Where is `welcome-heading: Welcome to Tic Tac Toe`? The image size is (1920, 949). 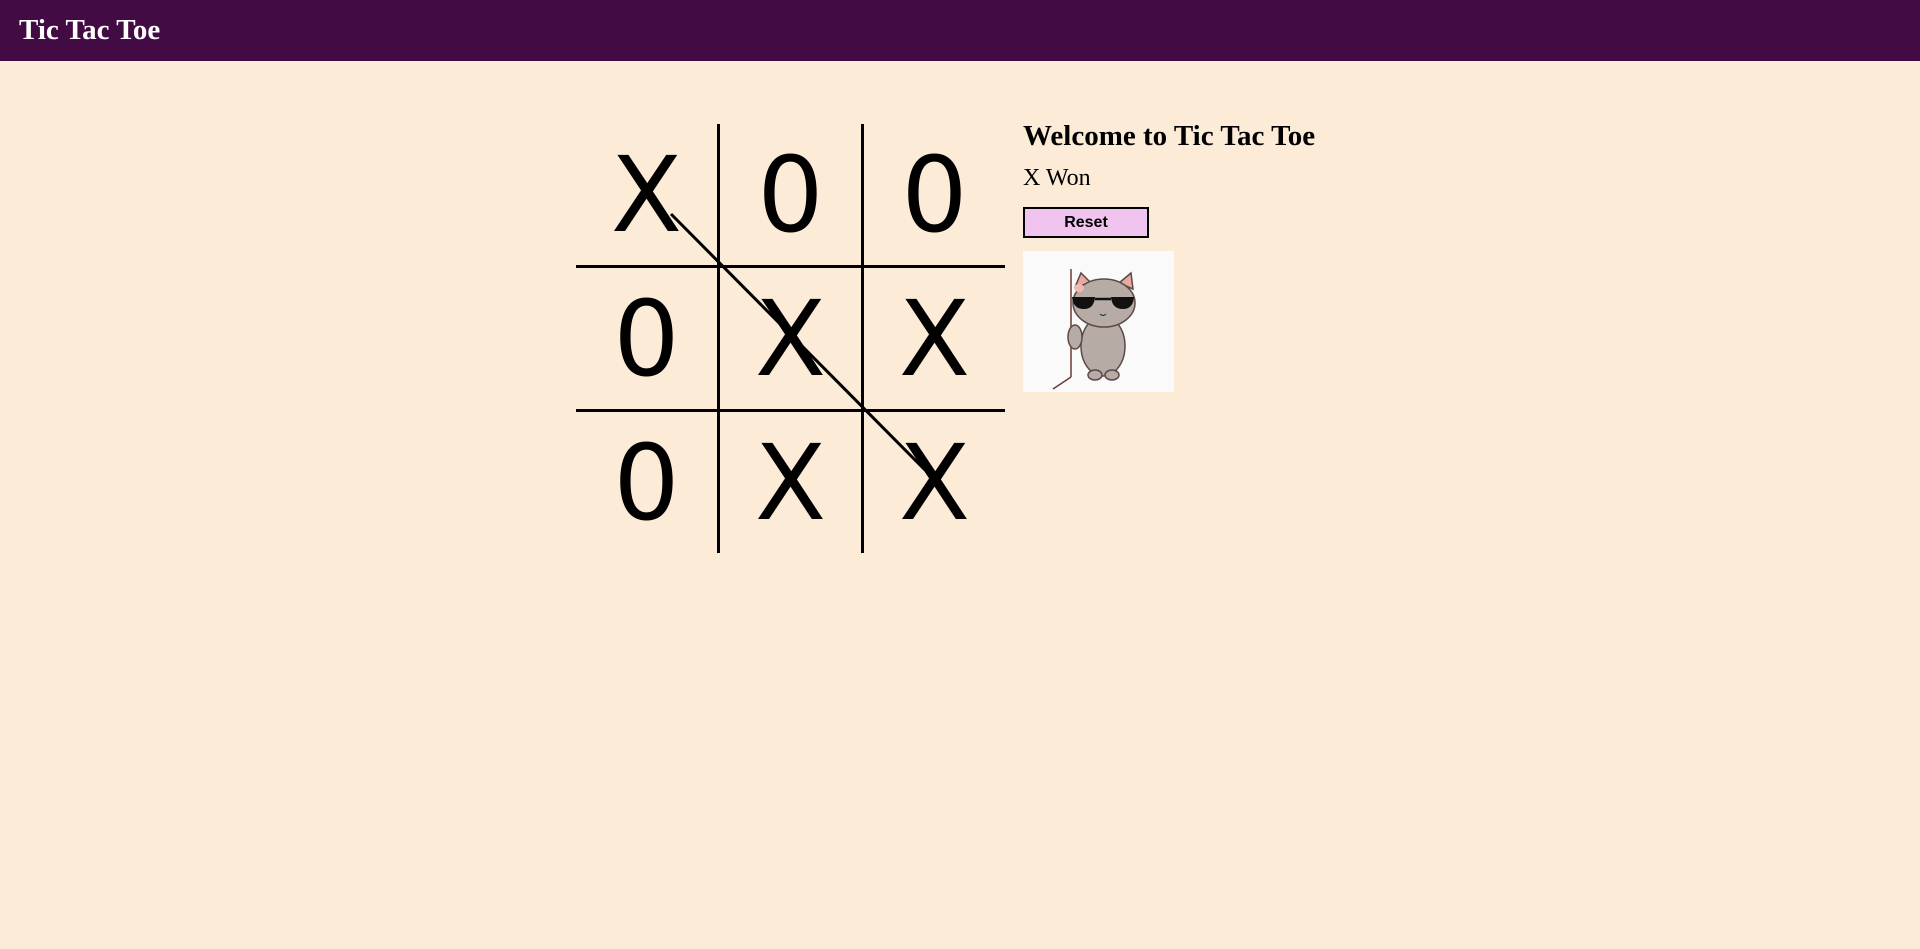 welcome-heading: Welcome to Tic Tac Toe is located at coordinates (1169, 136).